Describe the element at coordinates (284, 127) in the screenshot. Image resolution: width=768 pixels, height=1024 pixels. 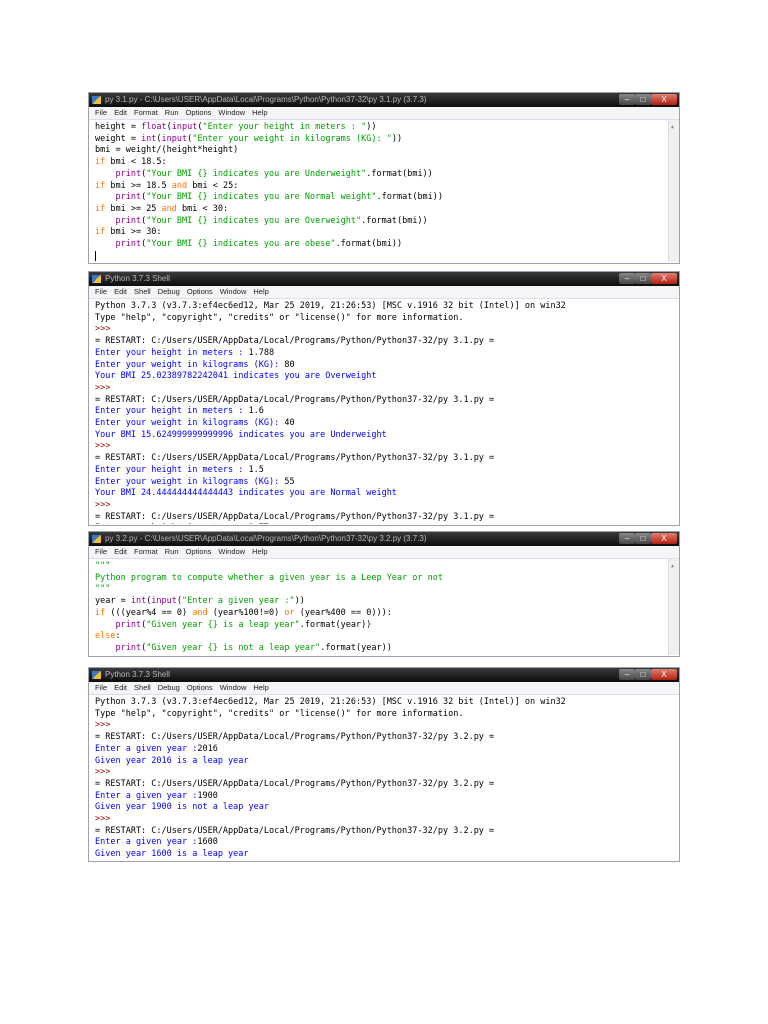
I see `token: "Enter your height in meters : "` at that location.